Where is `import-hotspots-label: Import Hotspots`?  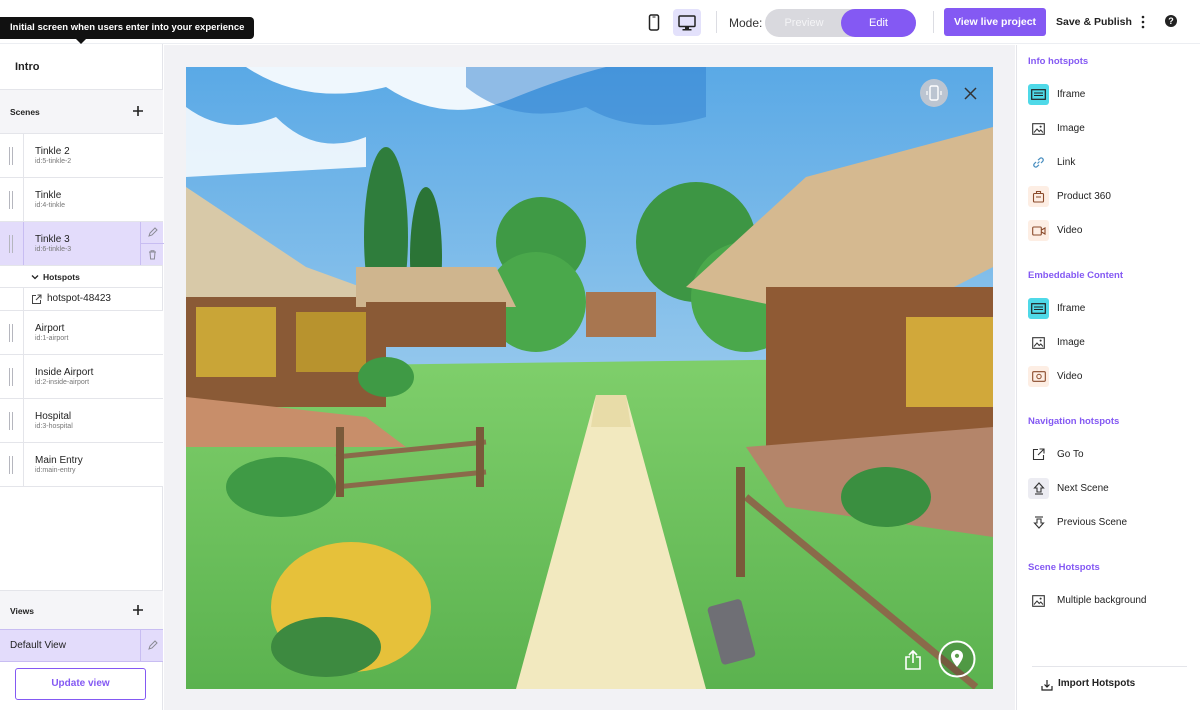 import-hotspots-label: Import Hotspots is located at coordinates (1097, 683).